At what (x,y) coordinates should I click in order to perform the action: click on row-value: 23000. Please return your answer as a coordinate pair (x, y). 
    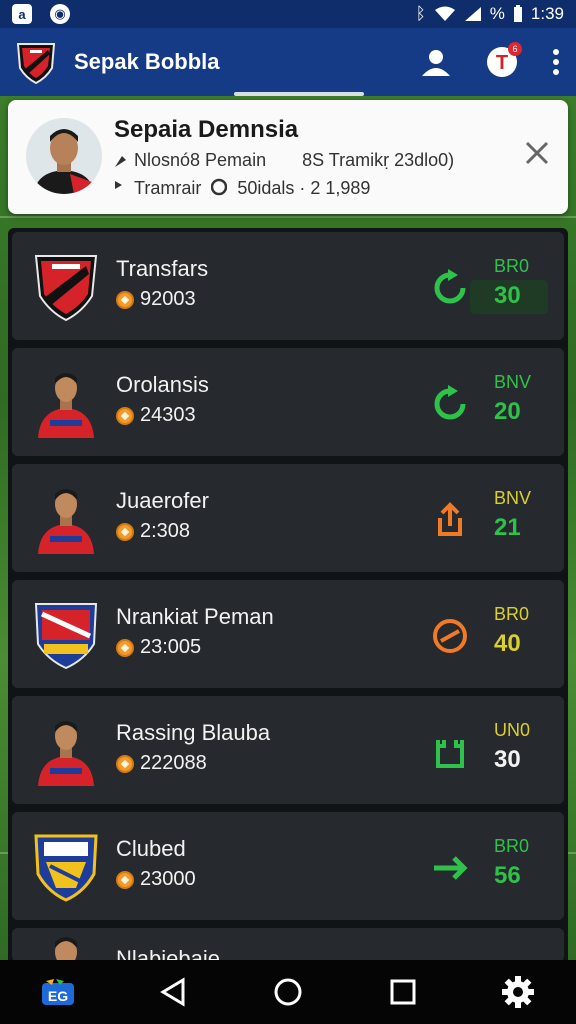
    Looking at the image, I should click on (156, 879).